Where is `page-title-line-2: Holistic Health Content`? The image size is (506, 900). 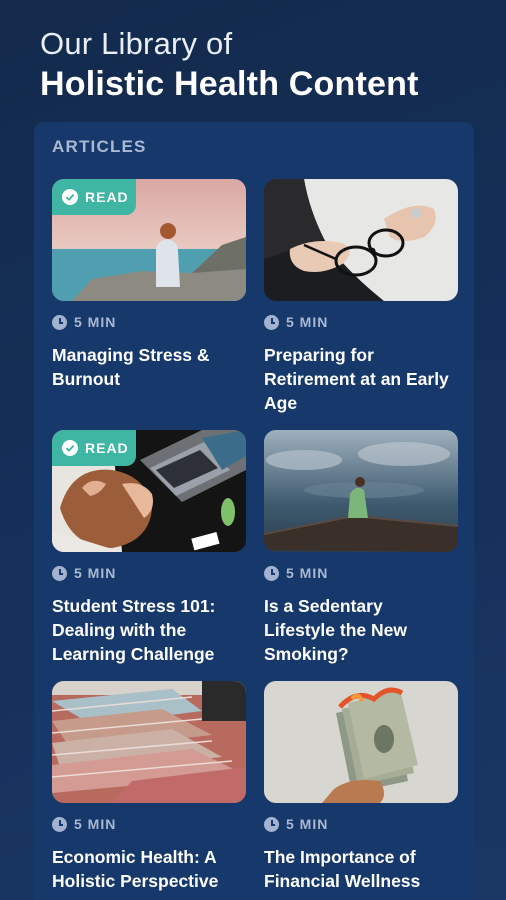
page-title-line-2: Holistic Health Content is located at coordinates (229, 84).